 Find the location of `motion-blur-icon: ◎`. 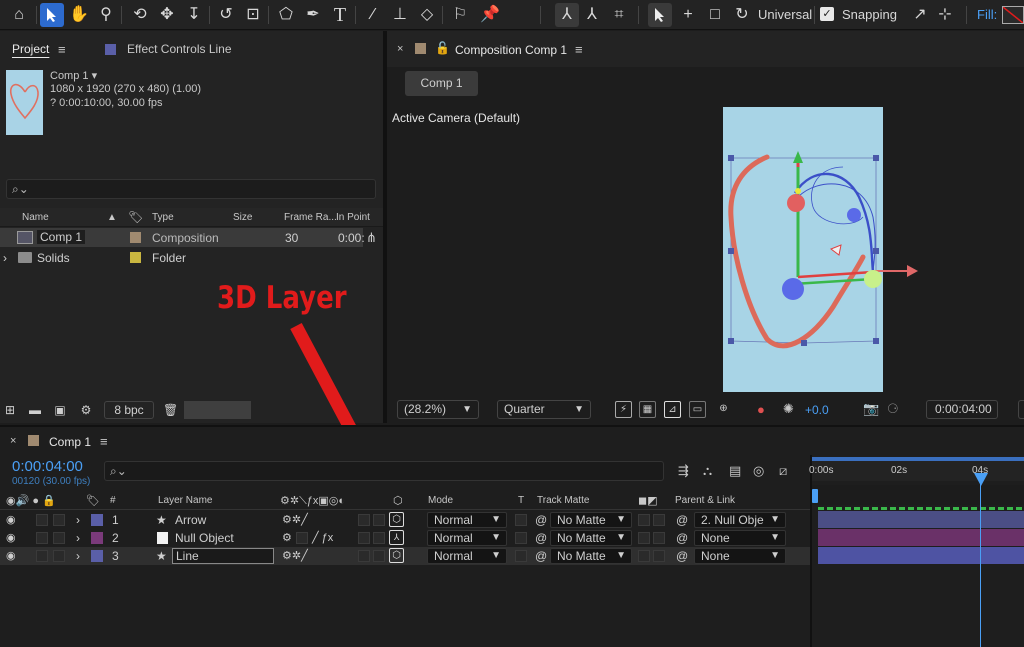

motion-blur-icon: ◎ is located at coordinates (758, 471).